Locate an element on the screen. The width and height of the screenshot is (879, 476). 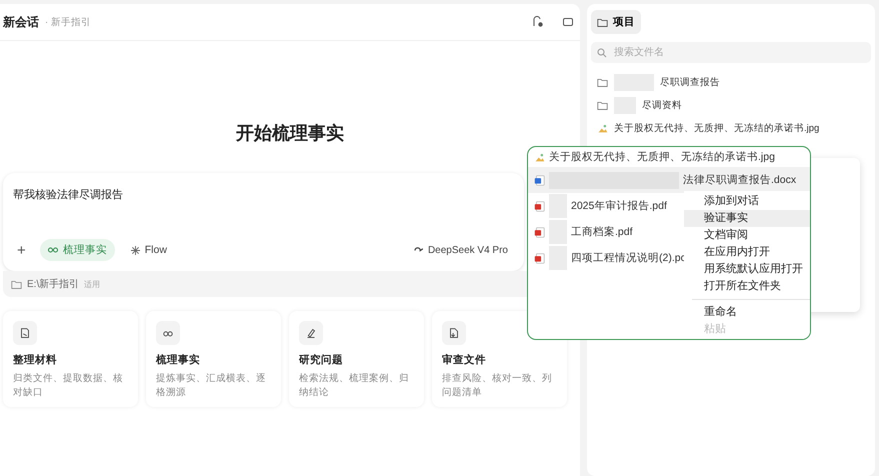
history-icon is located at coordinates (538, 22).